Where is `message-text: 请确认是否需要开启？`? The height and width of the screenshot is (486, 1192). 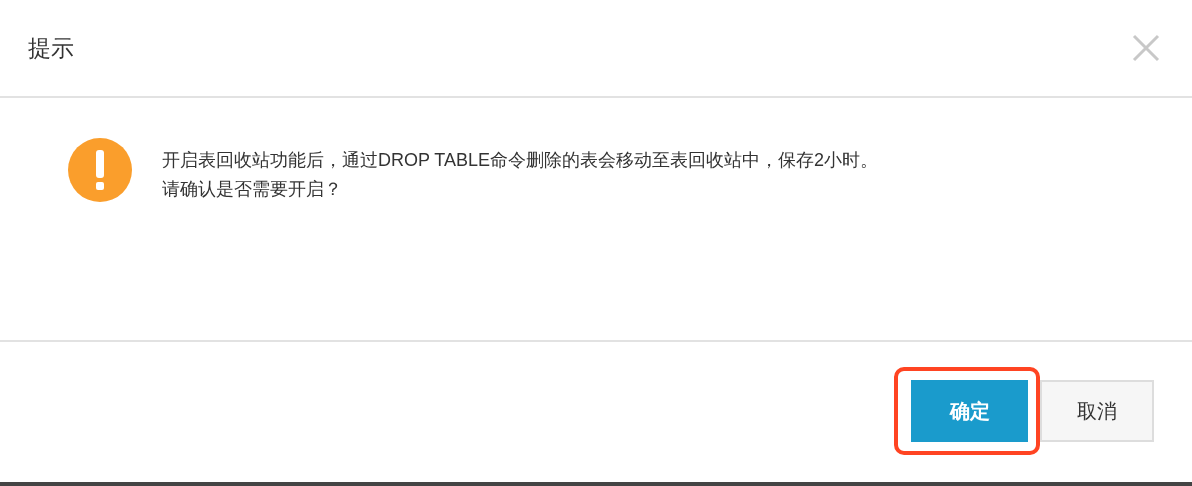 message-text: 请确认是否需要开启？ is located at coordinates (252, 189).